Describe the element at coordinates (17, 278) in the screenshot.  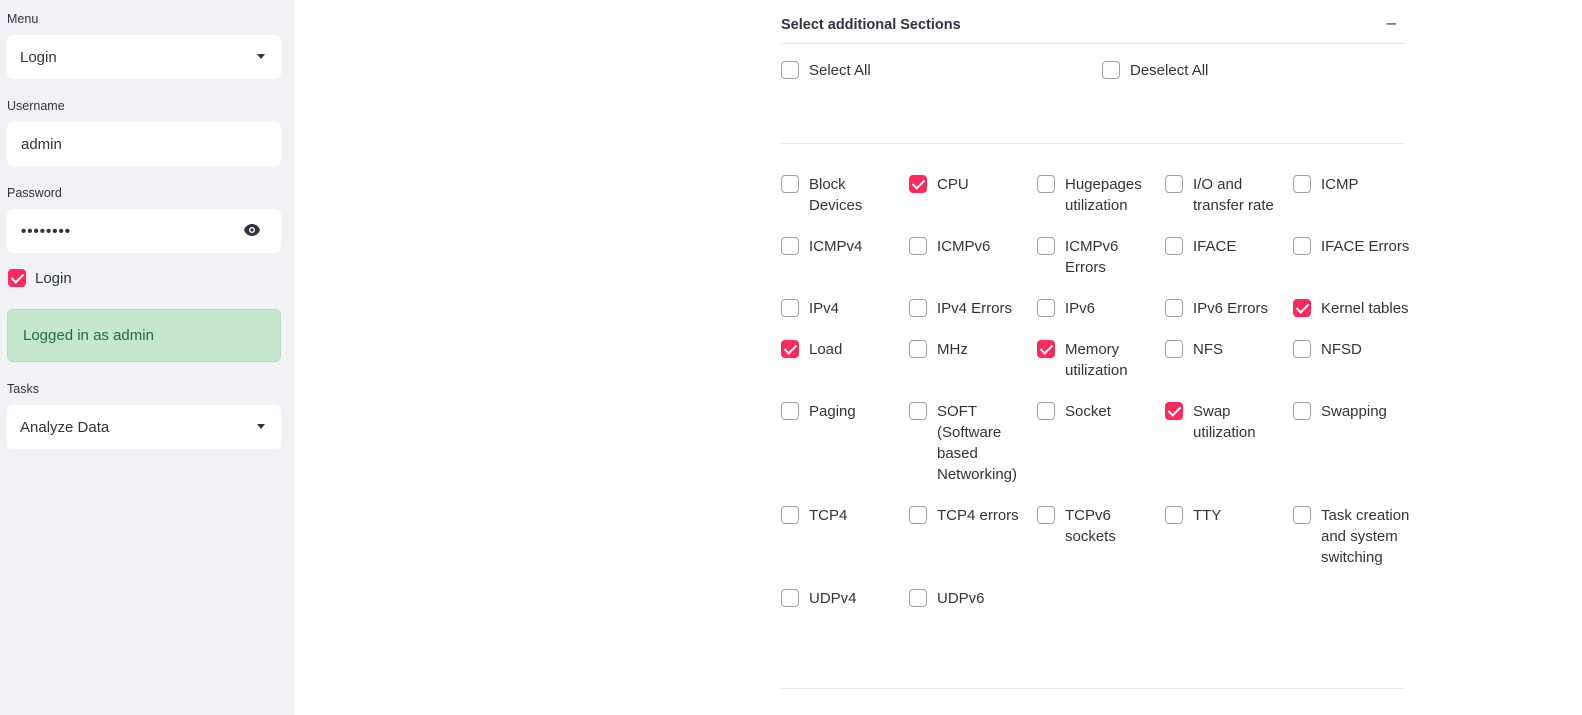
I see `login-checkbox` at that location.